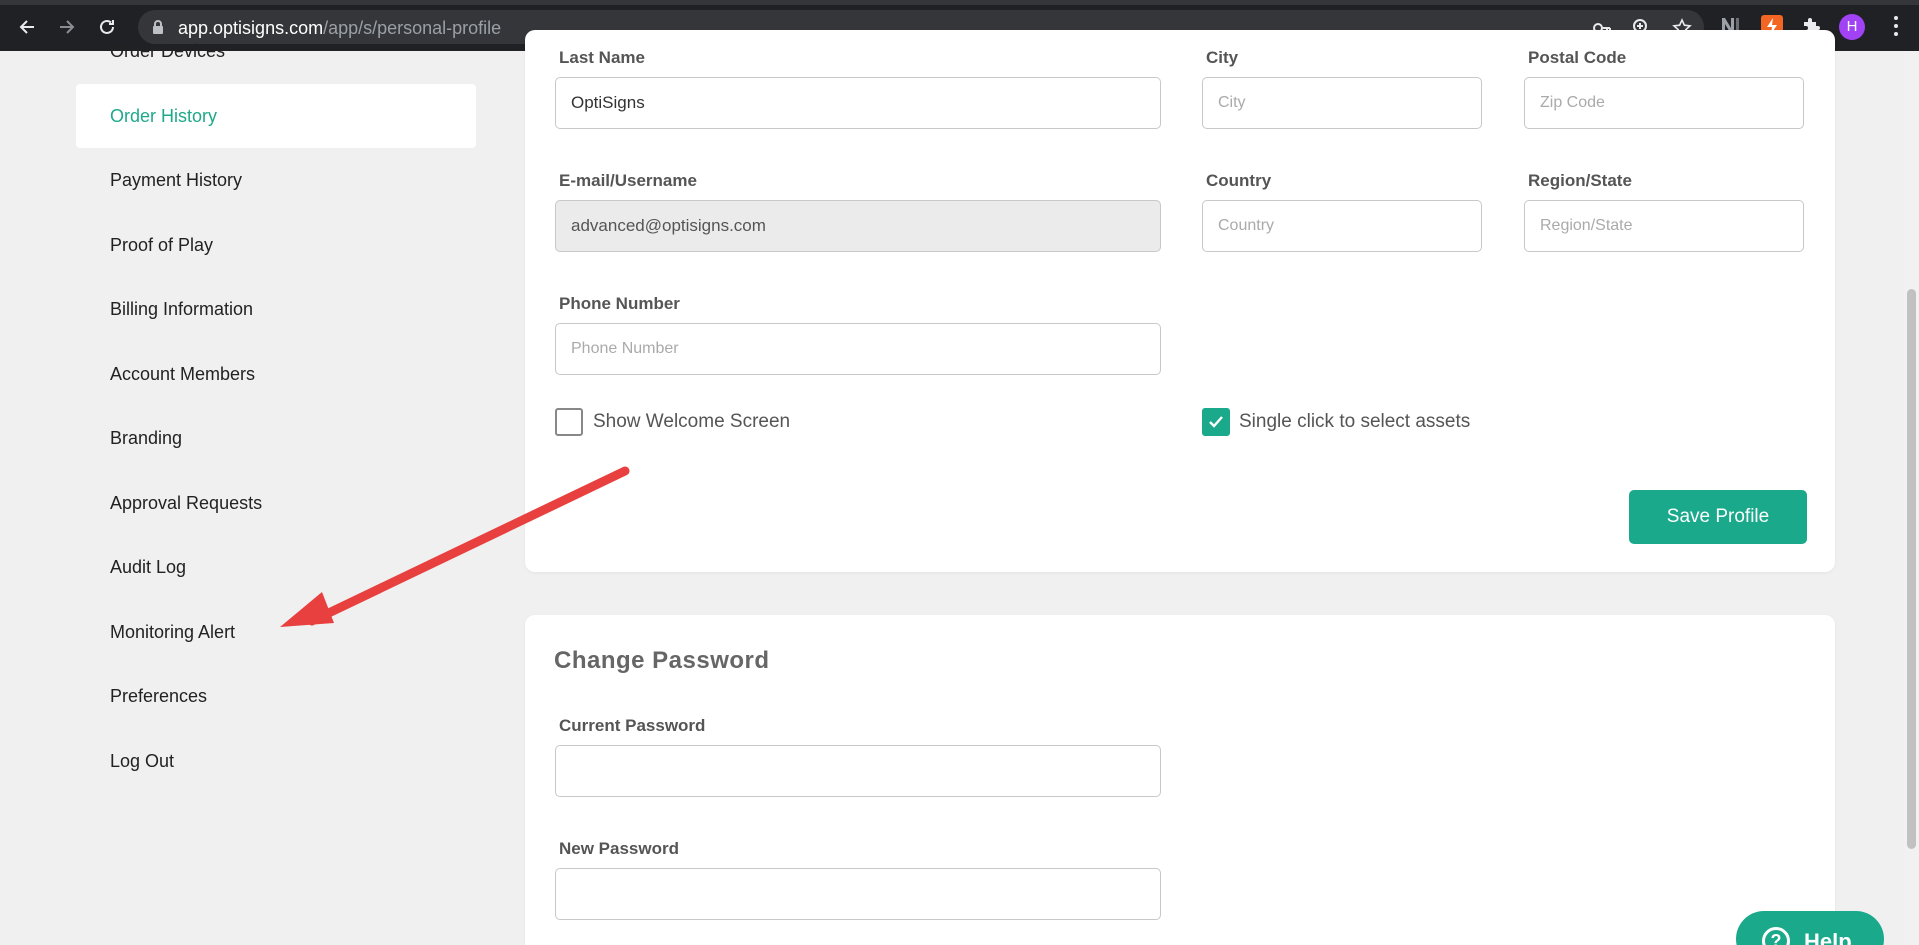  What do you see at coordinates (1664, 103) in the screenshot?
I see `postal-code-input: Zip Code` at bounding box center [1664, 103].